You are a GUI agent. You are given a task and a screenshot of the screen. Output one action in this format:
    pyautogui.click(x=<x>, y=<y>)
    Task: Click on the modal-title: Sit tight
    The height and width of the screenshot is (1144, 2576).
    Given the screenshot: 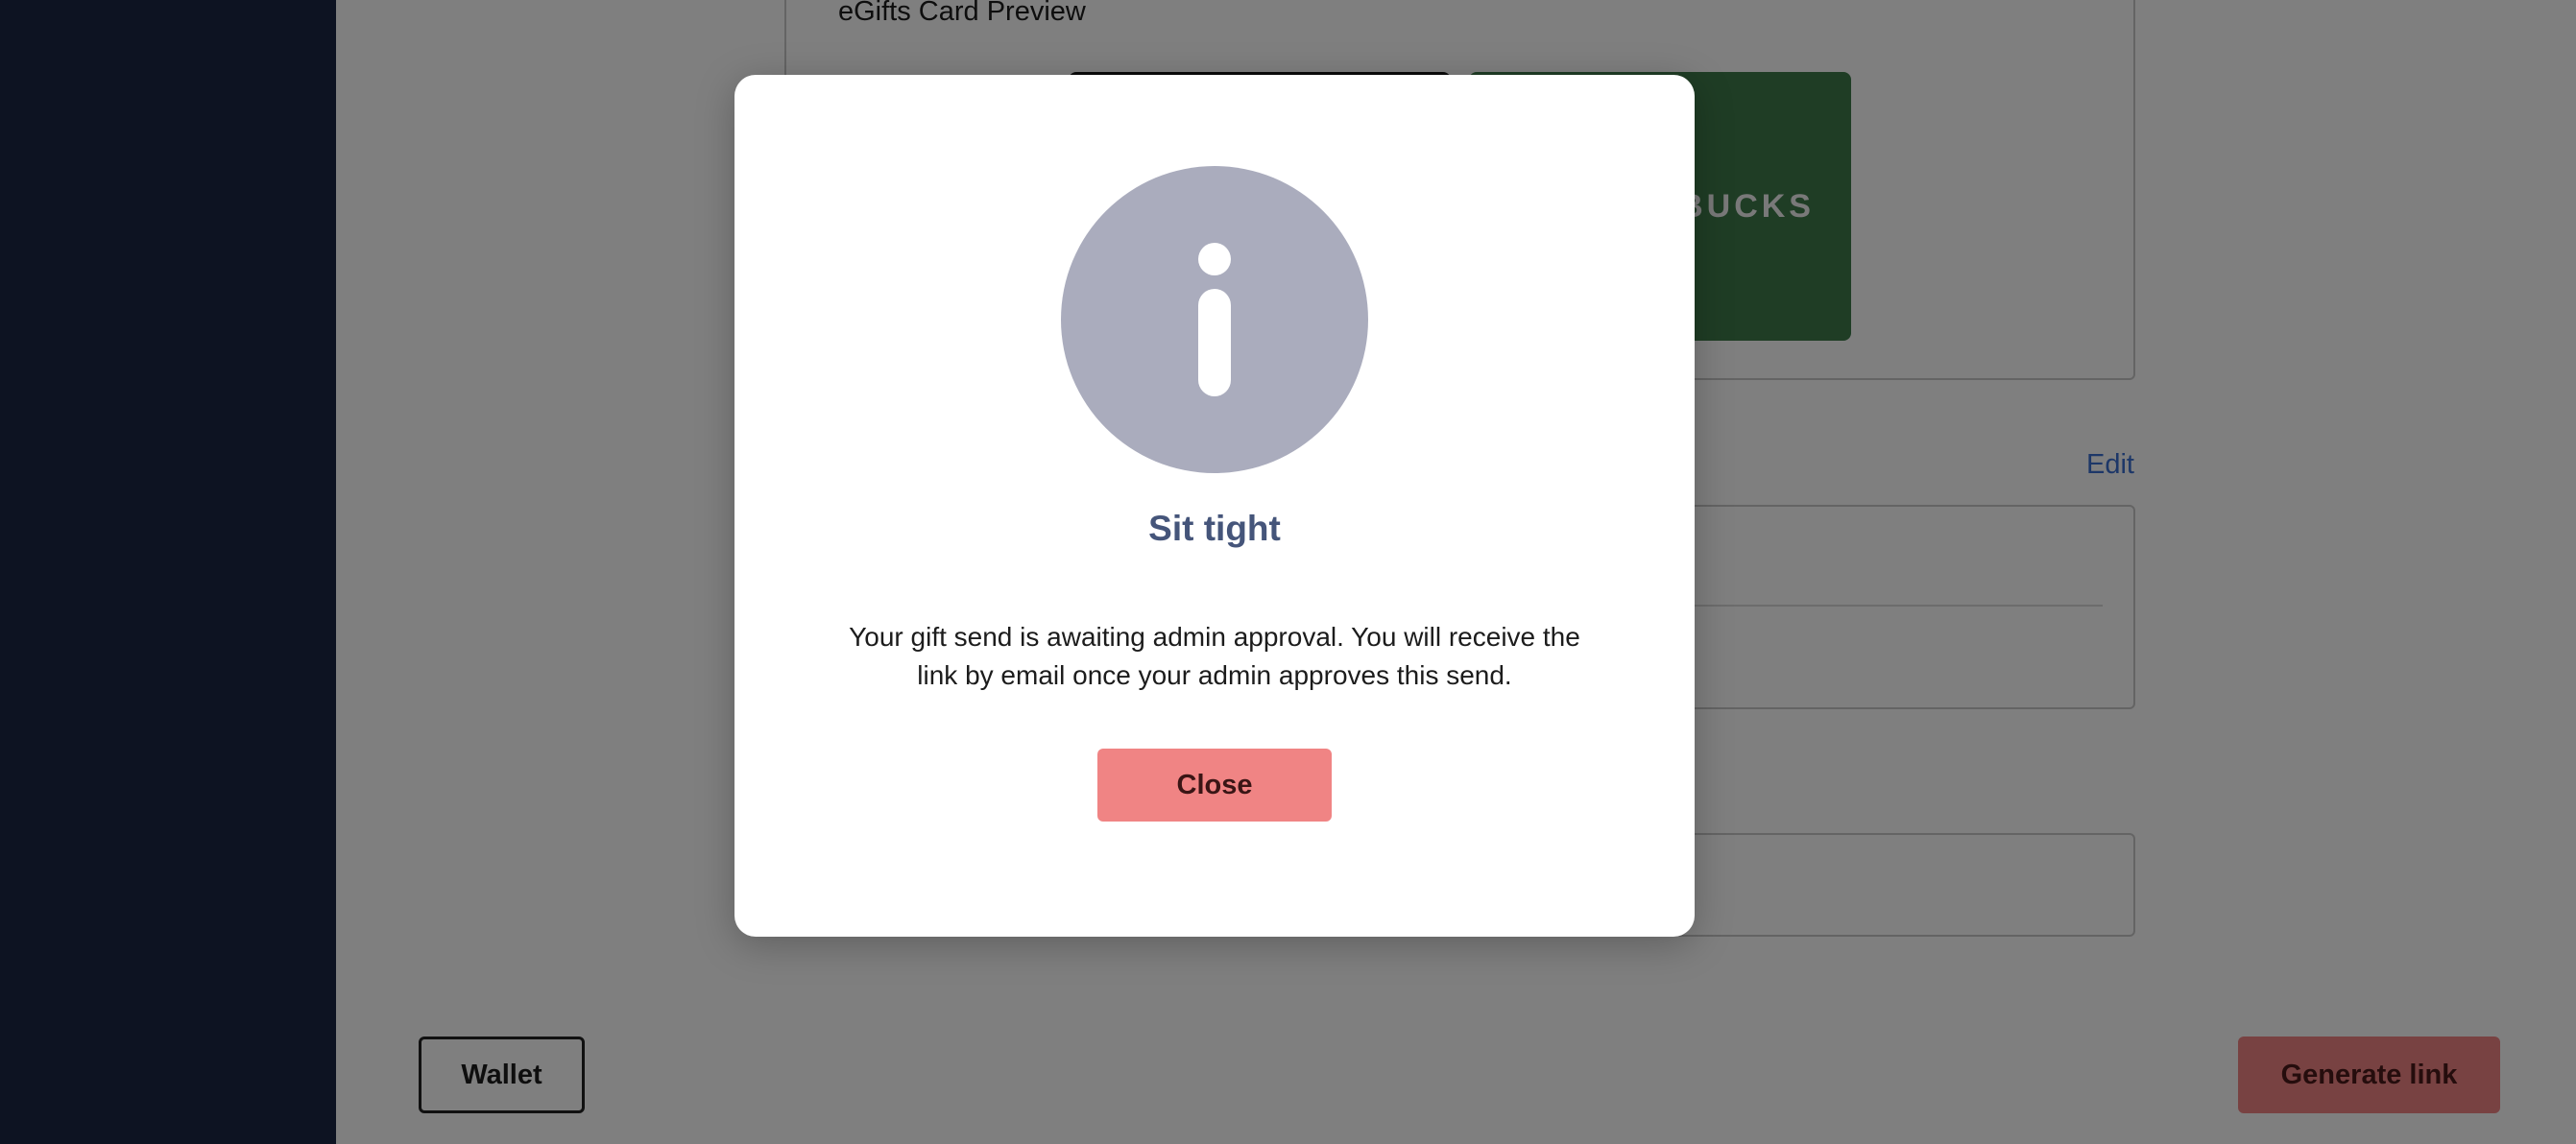 What is the action you would take?
    pyautogui.click(x=1214, y=528)
    